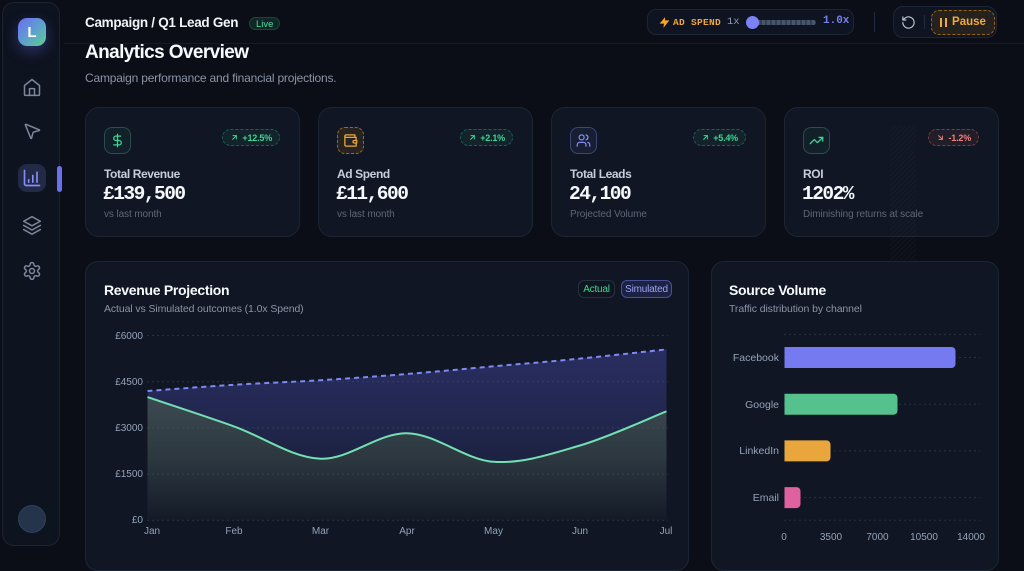 Image resolution: width=1024 pixels, height=571 pixels. What do you see at coordinates (138, 520) in the screenshot?
I see `svg-text: £0` at bounding box center [138, 520].